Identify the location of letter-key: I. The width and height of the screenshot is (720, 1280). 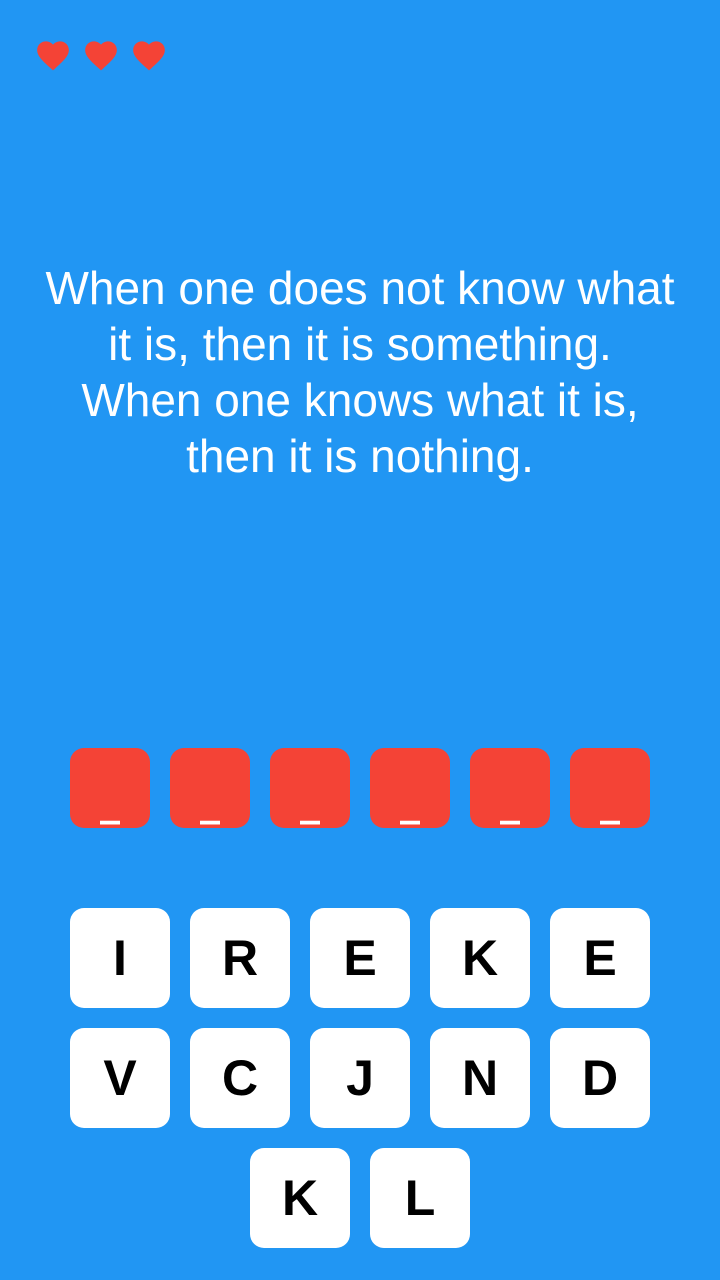
(120, 958).